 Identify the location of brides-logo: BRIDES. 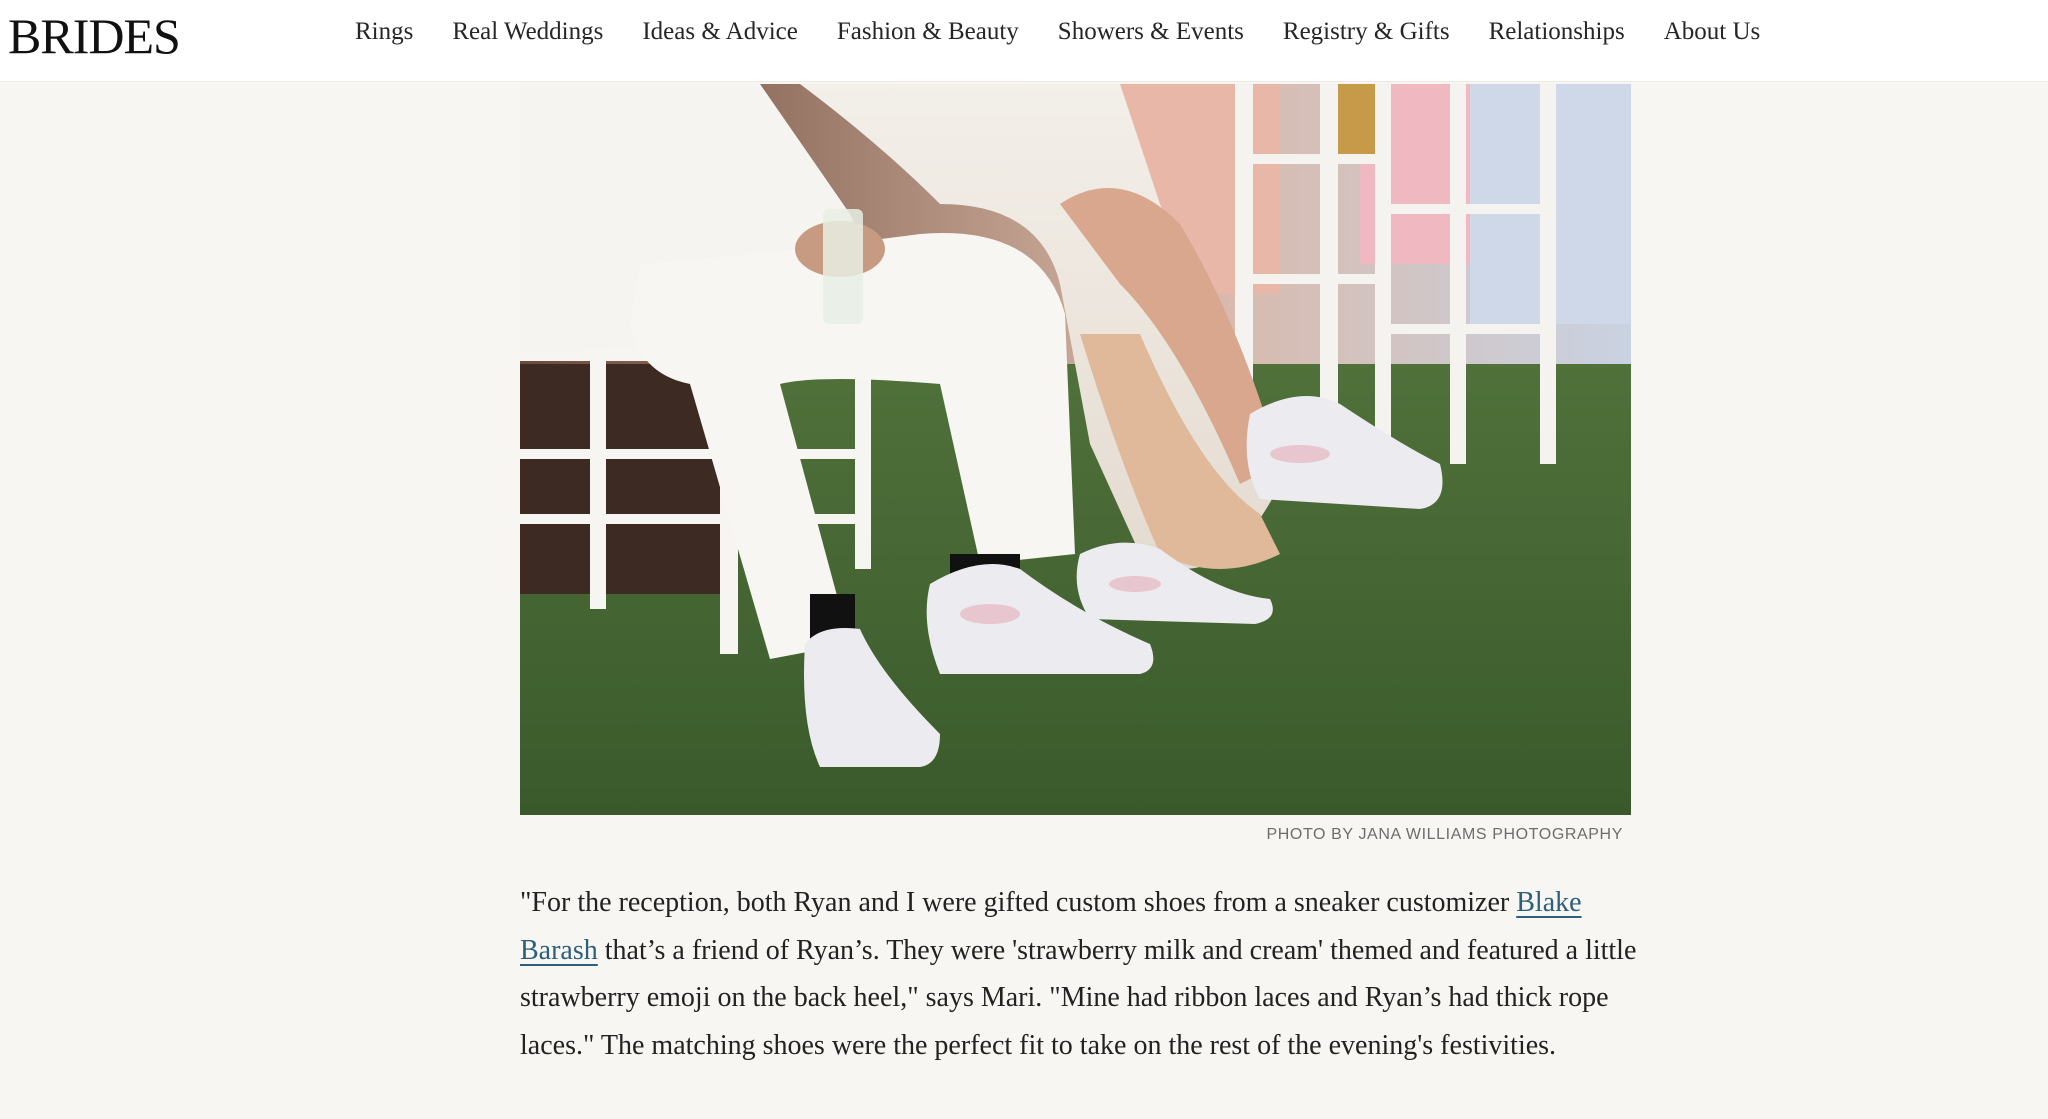
(94, 36).